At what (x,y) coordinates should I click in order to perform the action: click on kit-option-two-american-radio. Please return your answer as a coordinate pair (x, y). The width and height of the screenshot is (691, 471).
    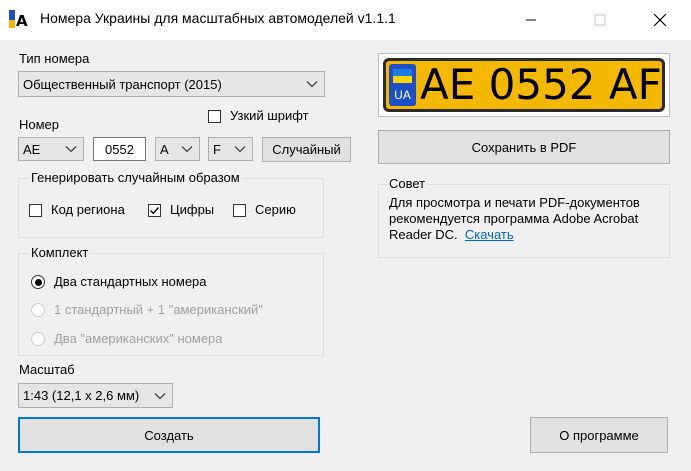
    Looking at the image, I should click on (38, 339).